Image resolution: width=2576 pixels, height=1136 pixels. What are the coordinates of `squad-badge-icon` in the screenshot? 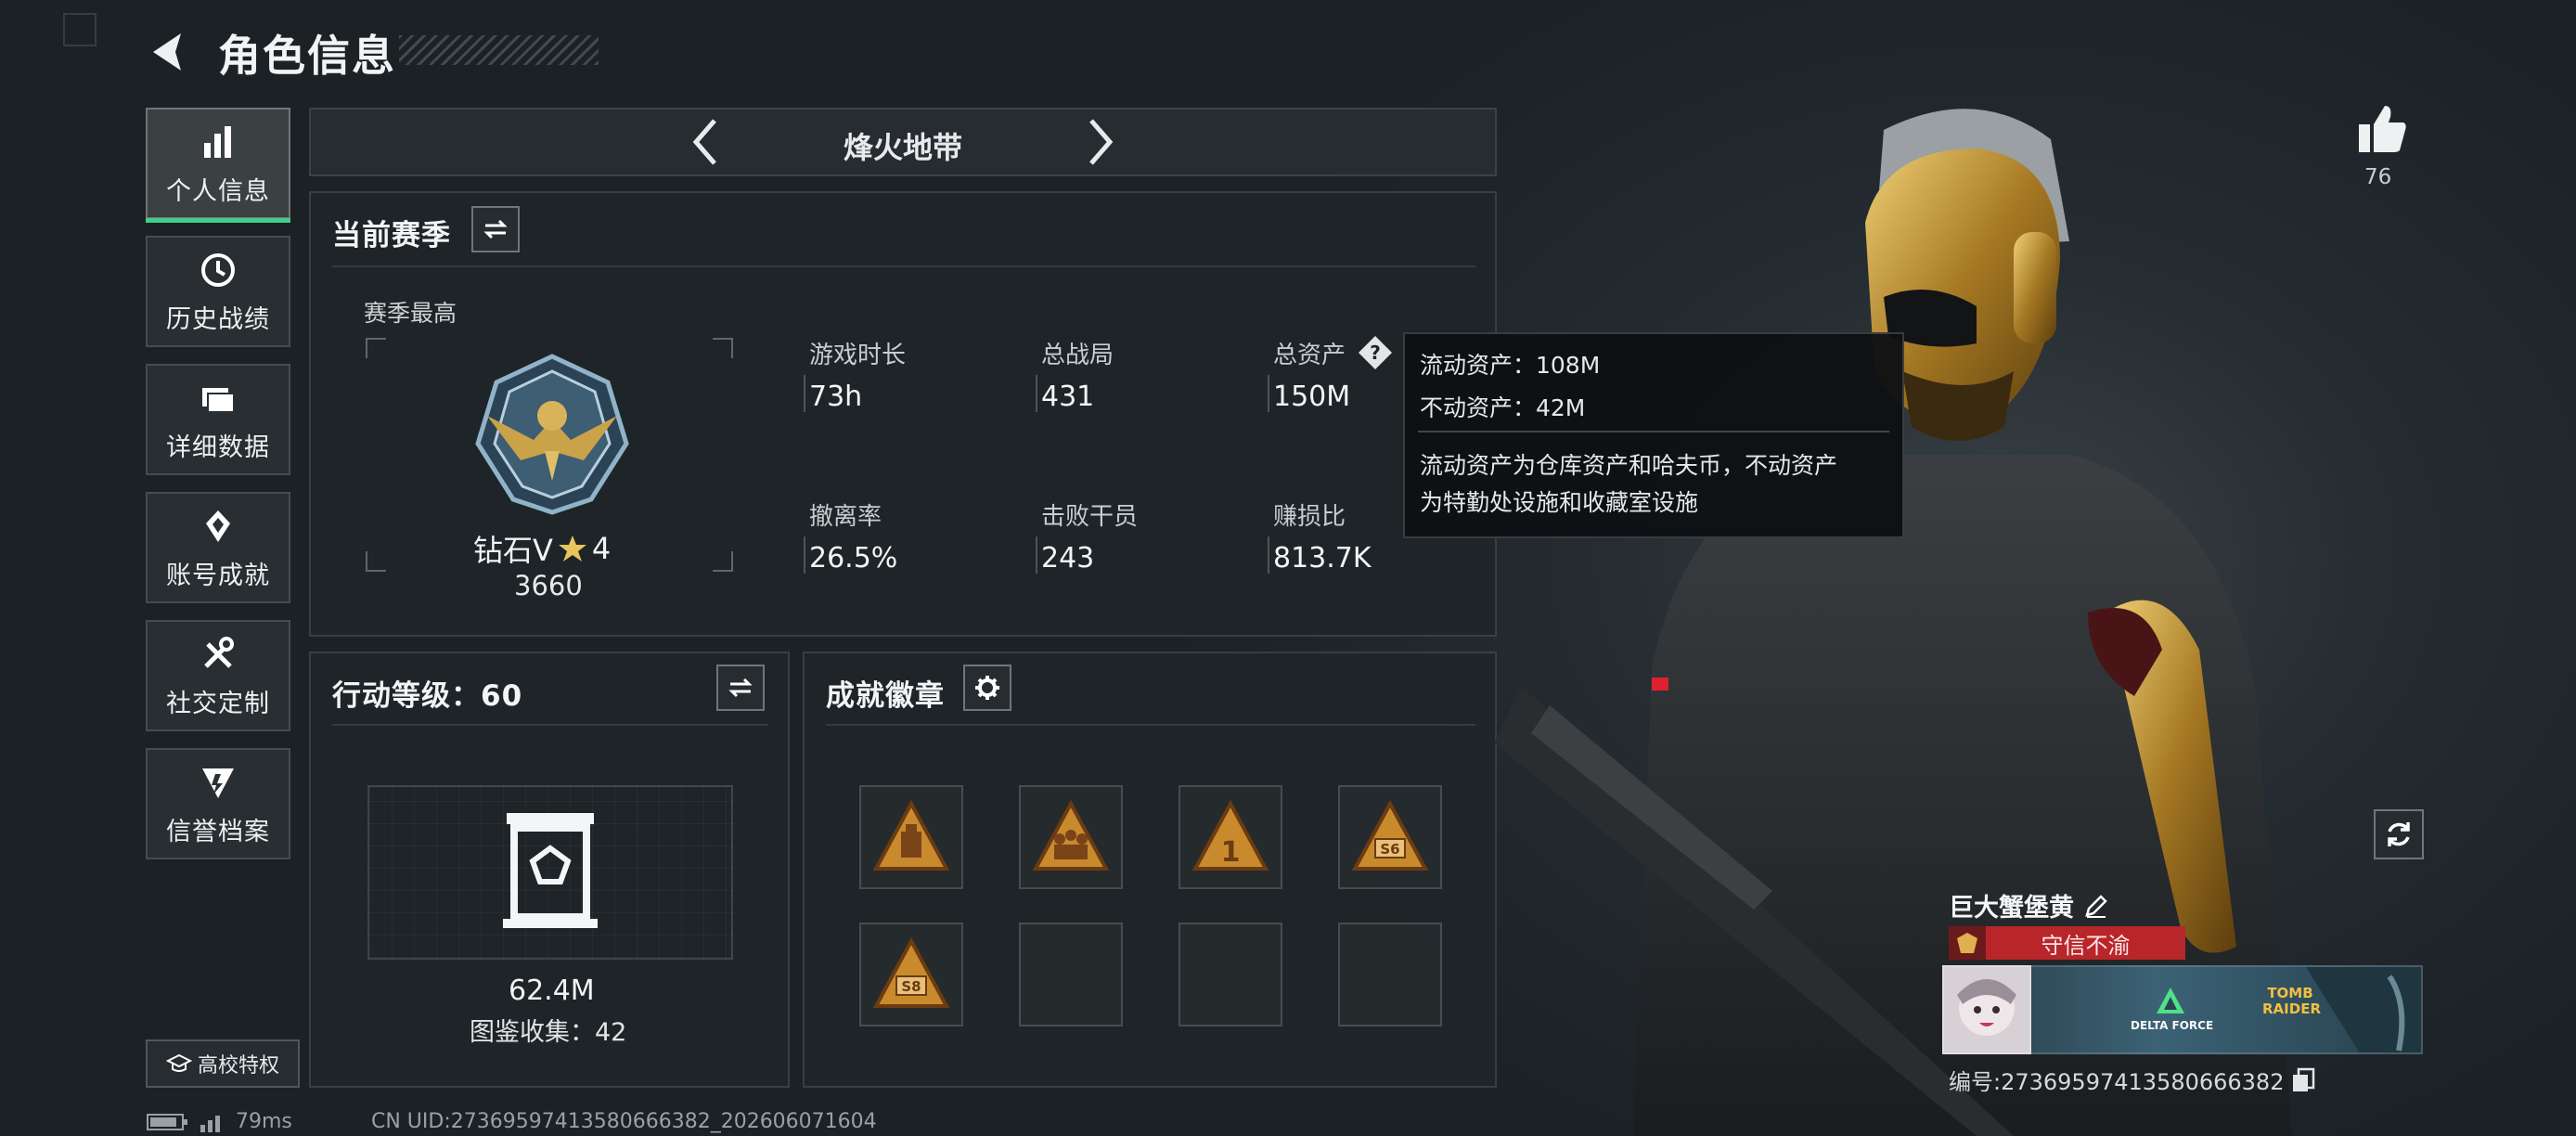 It's located at (1071, 835).